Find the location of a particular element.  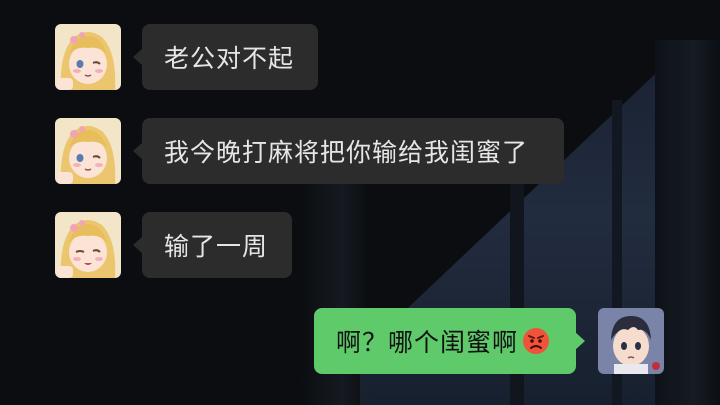

message-bubble: 老公对不起 is located at coordinates (225, 57).